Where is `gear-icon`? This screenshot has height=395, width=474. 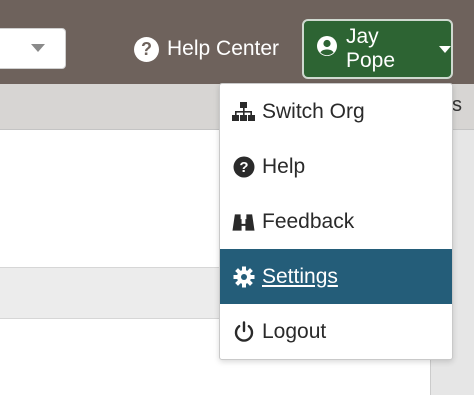 gear-icon is located at coordinates (243, 276).